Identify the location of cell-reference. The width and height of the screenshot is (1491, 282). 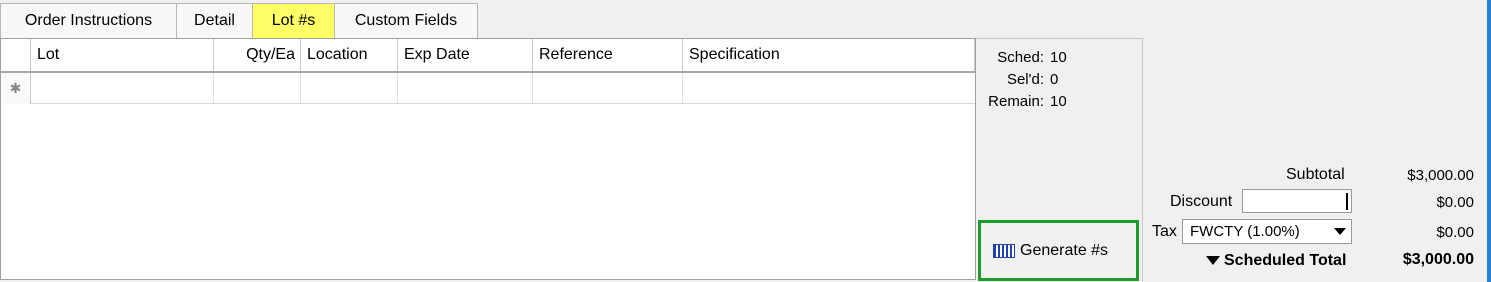
(608, 88).